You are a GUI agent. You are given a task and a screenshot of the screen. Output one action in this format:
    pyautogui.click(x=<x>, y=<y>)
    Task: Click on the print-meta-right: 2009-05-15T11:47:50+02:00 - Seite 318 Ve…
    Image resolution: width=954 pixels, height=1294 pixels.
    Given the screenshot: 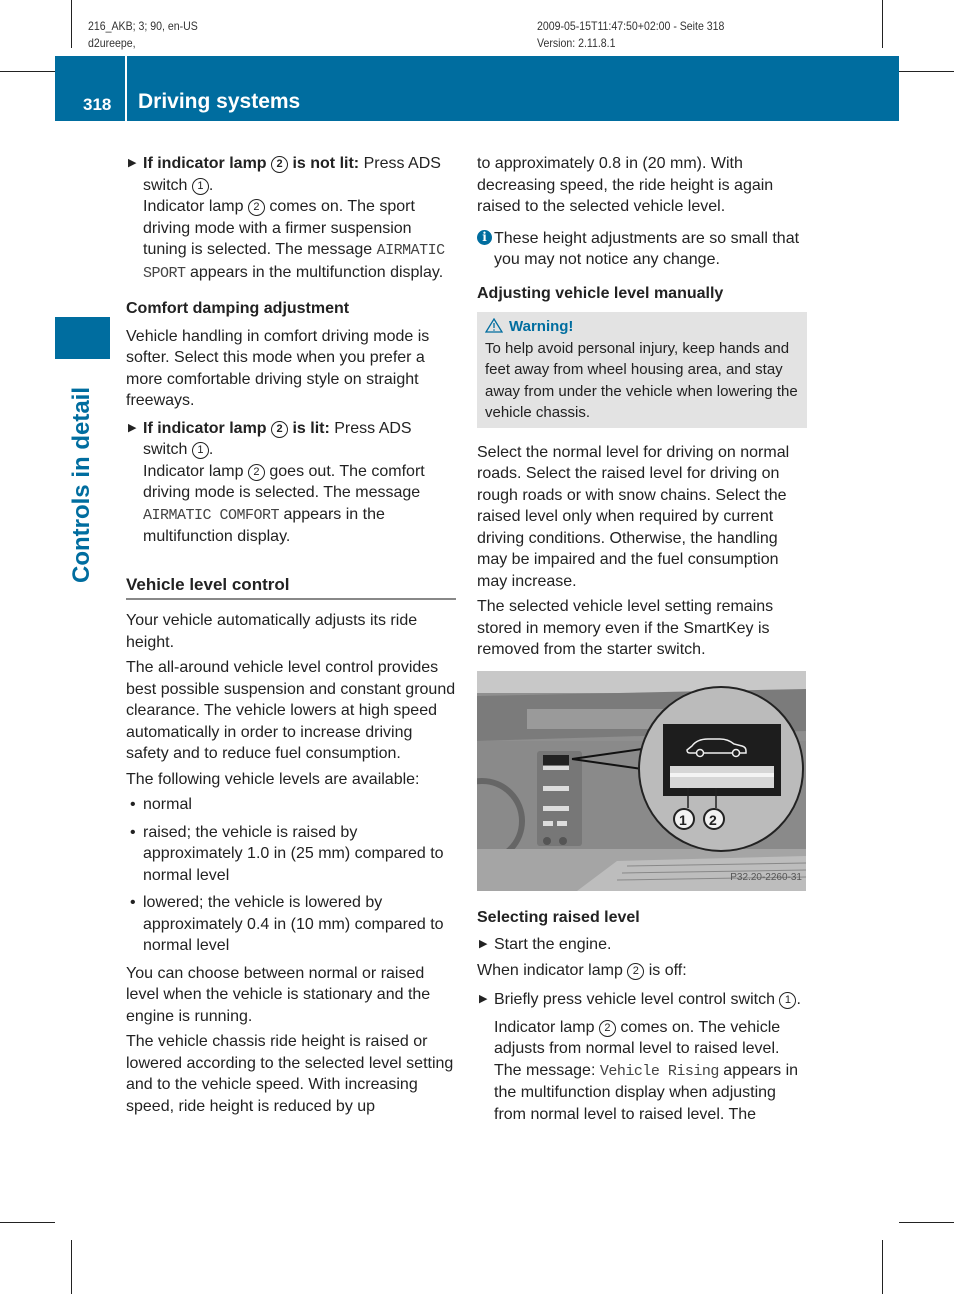 What is the action you would take?
    pyautogui.click(x=630, y=35)
    